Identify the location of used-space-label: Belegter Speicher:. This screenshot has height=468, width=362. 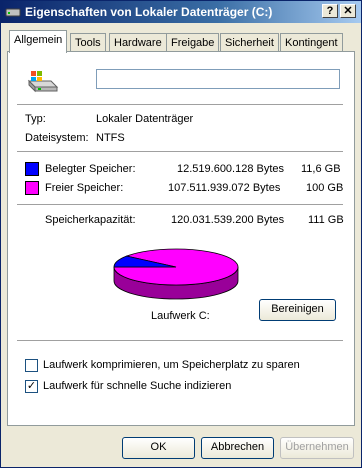
(90, 169).